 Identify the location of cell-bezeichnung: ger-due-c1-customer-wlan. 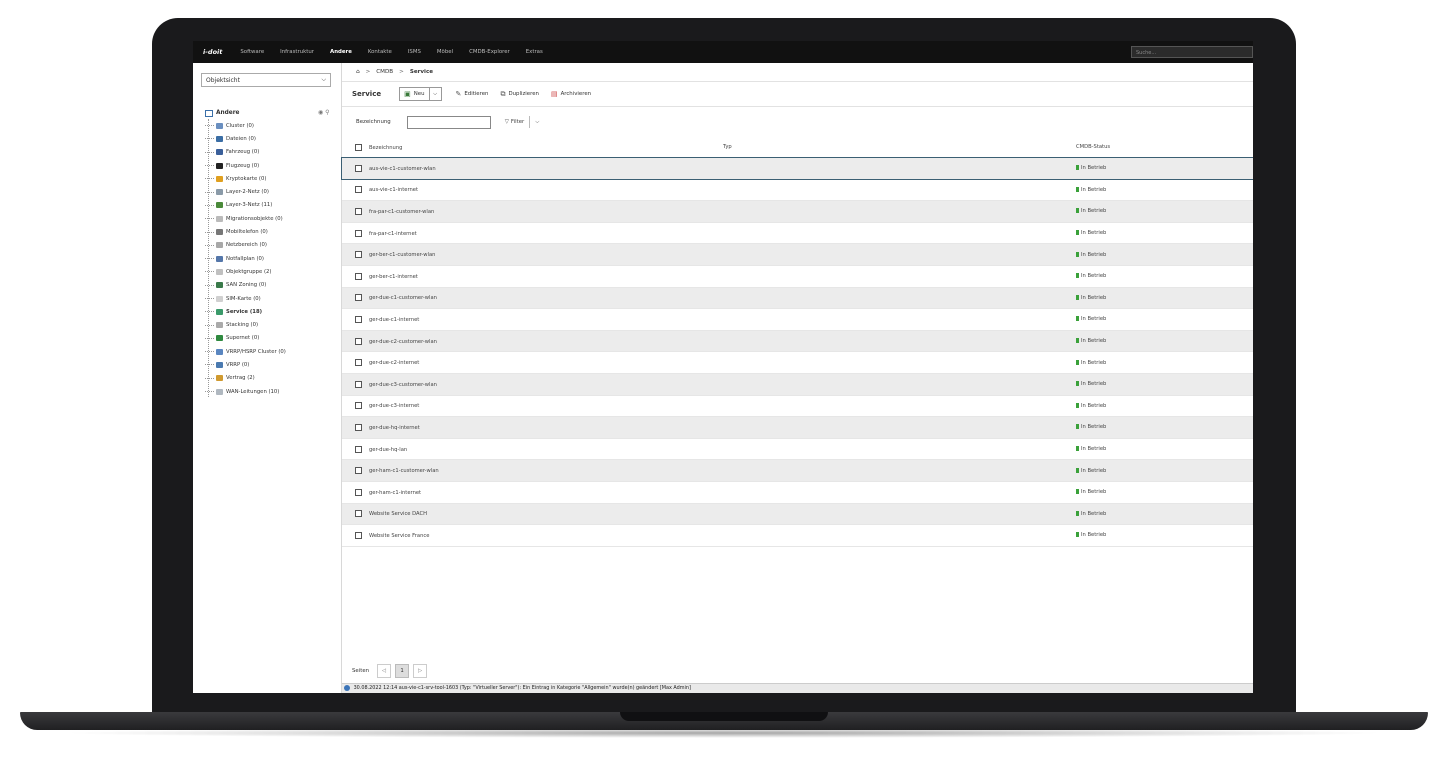
(532, 298).